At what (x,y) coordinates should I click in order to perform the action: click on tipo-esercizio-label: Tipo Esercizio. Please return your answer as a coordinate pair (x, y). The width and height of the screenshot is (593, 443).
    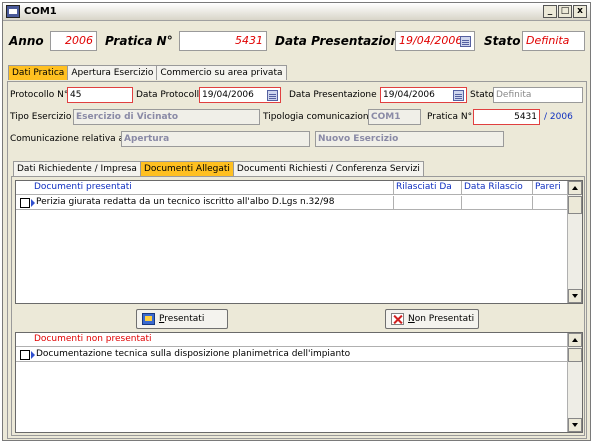
    Looking at the image, I should click on (41, 117).